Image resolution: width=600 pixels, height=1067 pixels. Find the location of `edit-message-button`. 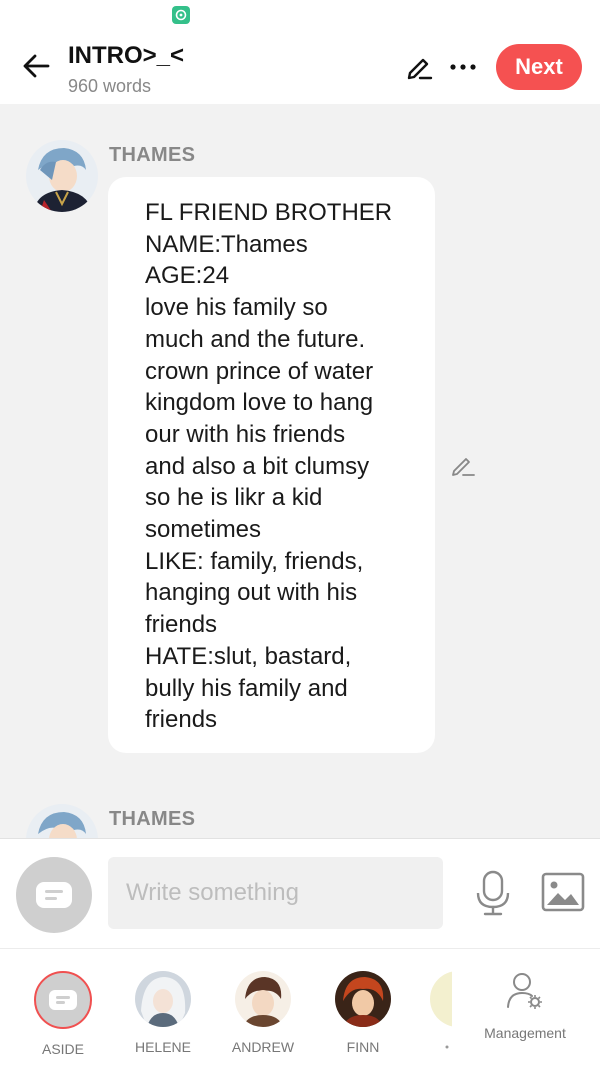

edit-message-button is located at coordinates (463, 465).